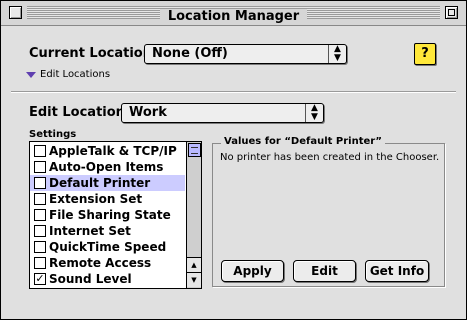 The width and height of the screenshot is (467, 320). What do you see at coordinates (194, 279) in the screenshot?
I see `scroll-down-arrow-icon: ▼` at bounding box center [194, 279].